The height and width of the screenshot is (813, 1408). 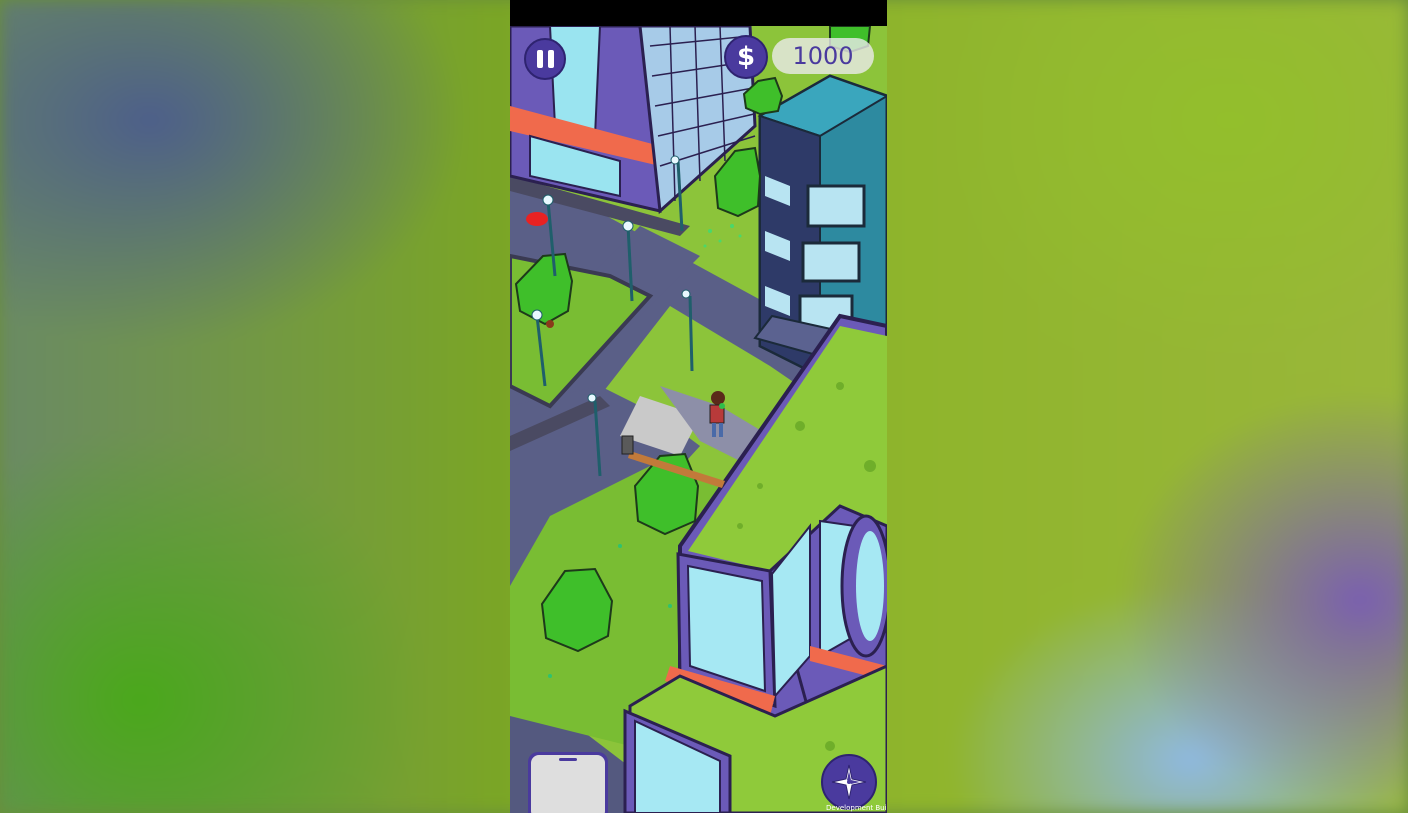 What do you see at coordinates (627, 445) in the screenshot?
I see `trash-can` at bounding box center [627, 445].